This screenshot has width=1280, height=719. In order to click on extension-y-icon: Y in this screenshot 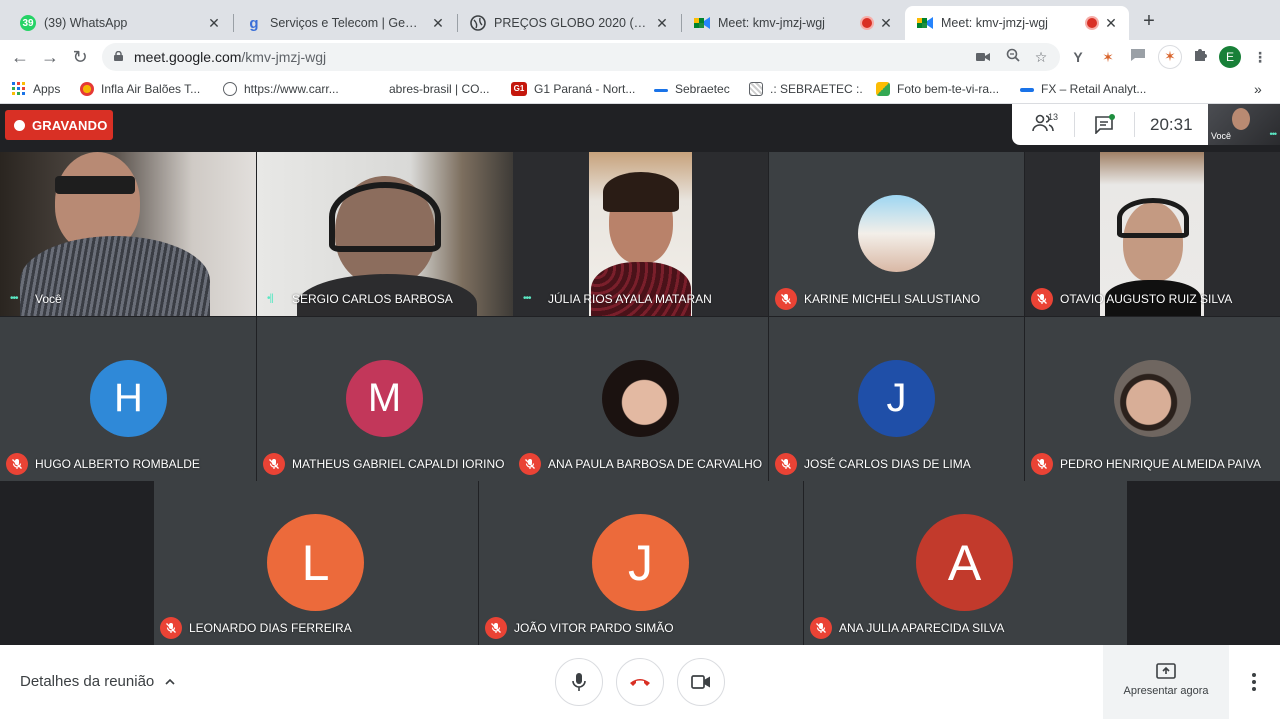, I will do `click(1078, 57)`.